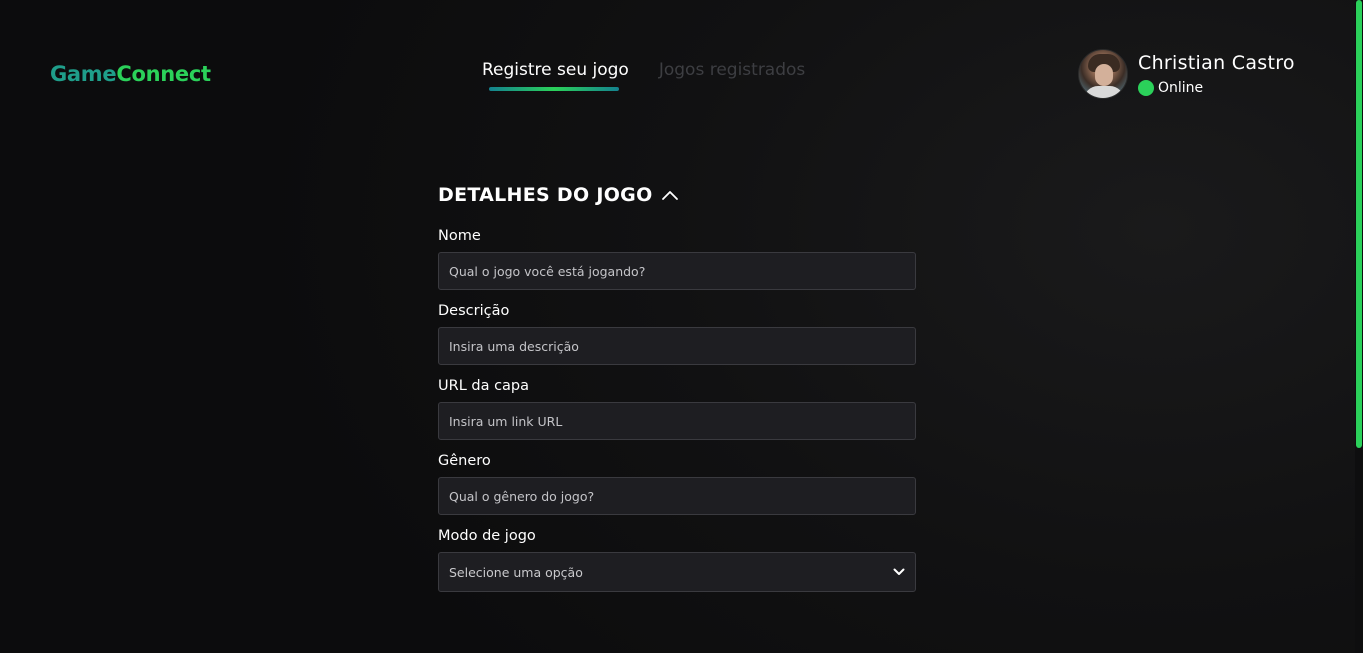 The image size is (1363, 653). Describe the element at coordinates (487, 536) in the screenshot. I see `game-mode-label: Modo de jogo` at that location.